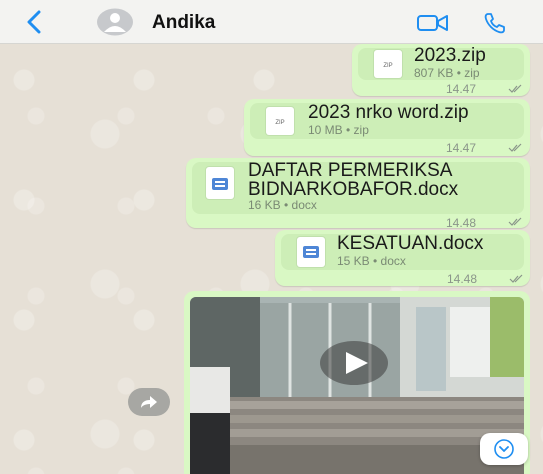 This screenshot has height=474, width=543. I want to click on file-meta: 15 KB • docx, so click(371, 261).